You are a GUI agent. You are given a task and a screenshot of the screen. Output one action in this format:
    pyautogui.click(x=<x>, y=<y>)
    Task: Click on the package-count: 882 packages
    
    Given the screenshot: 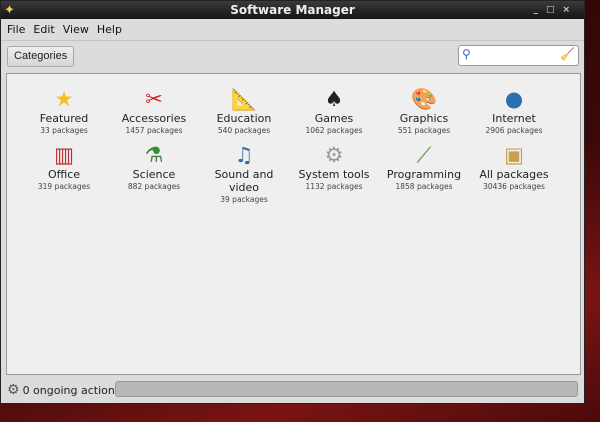 What is the action you would take?
    pyautogui.click(x=154, y=186)
    